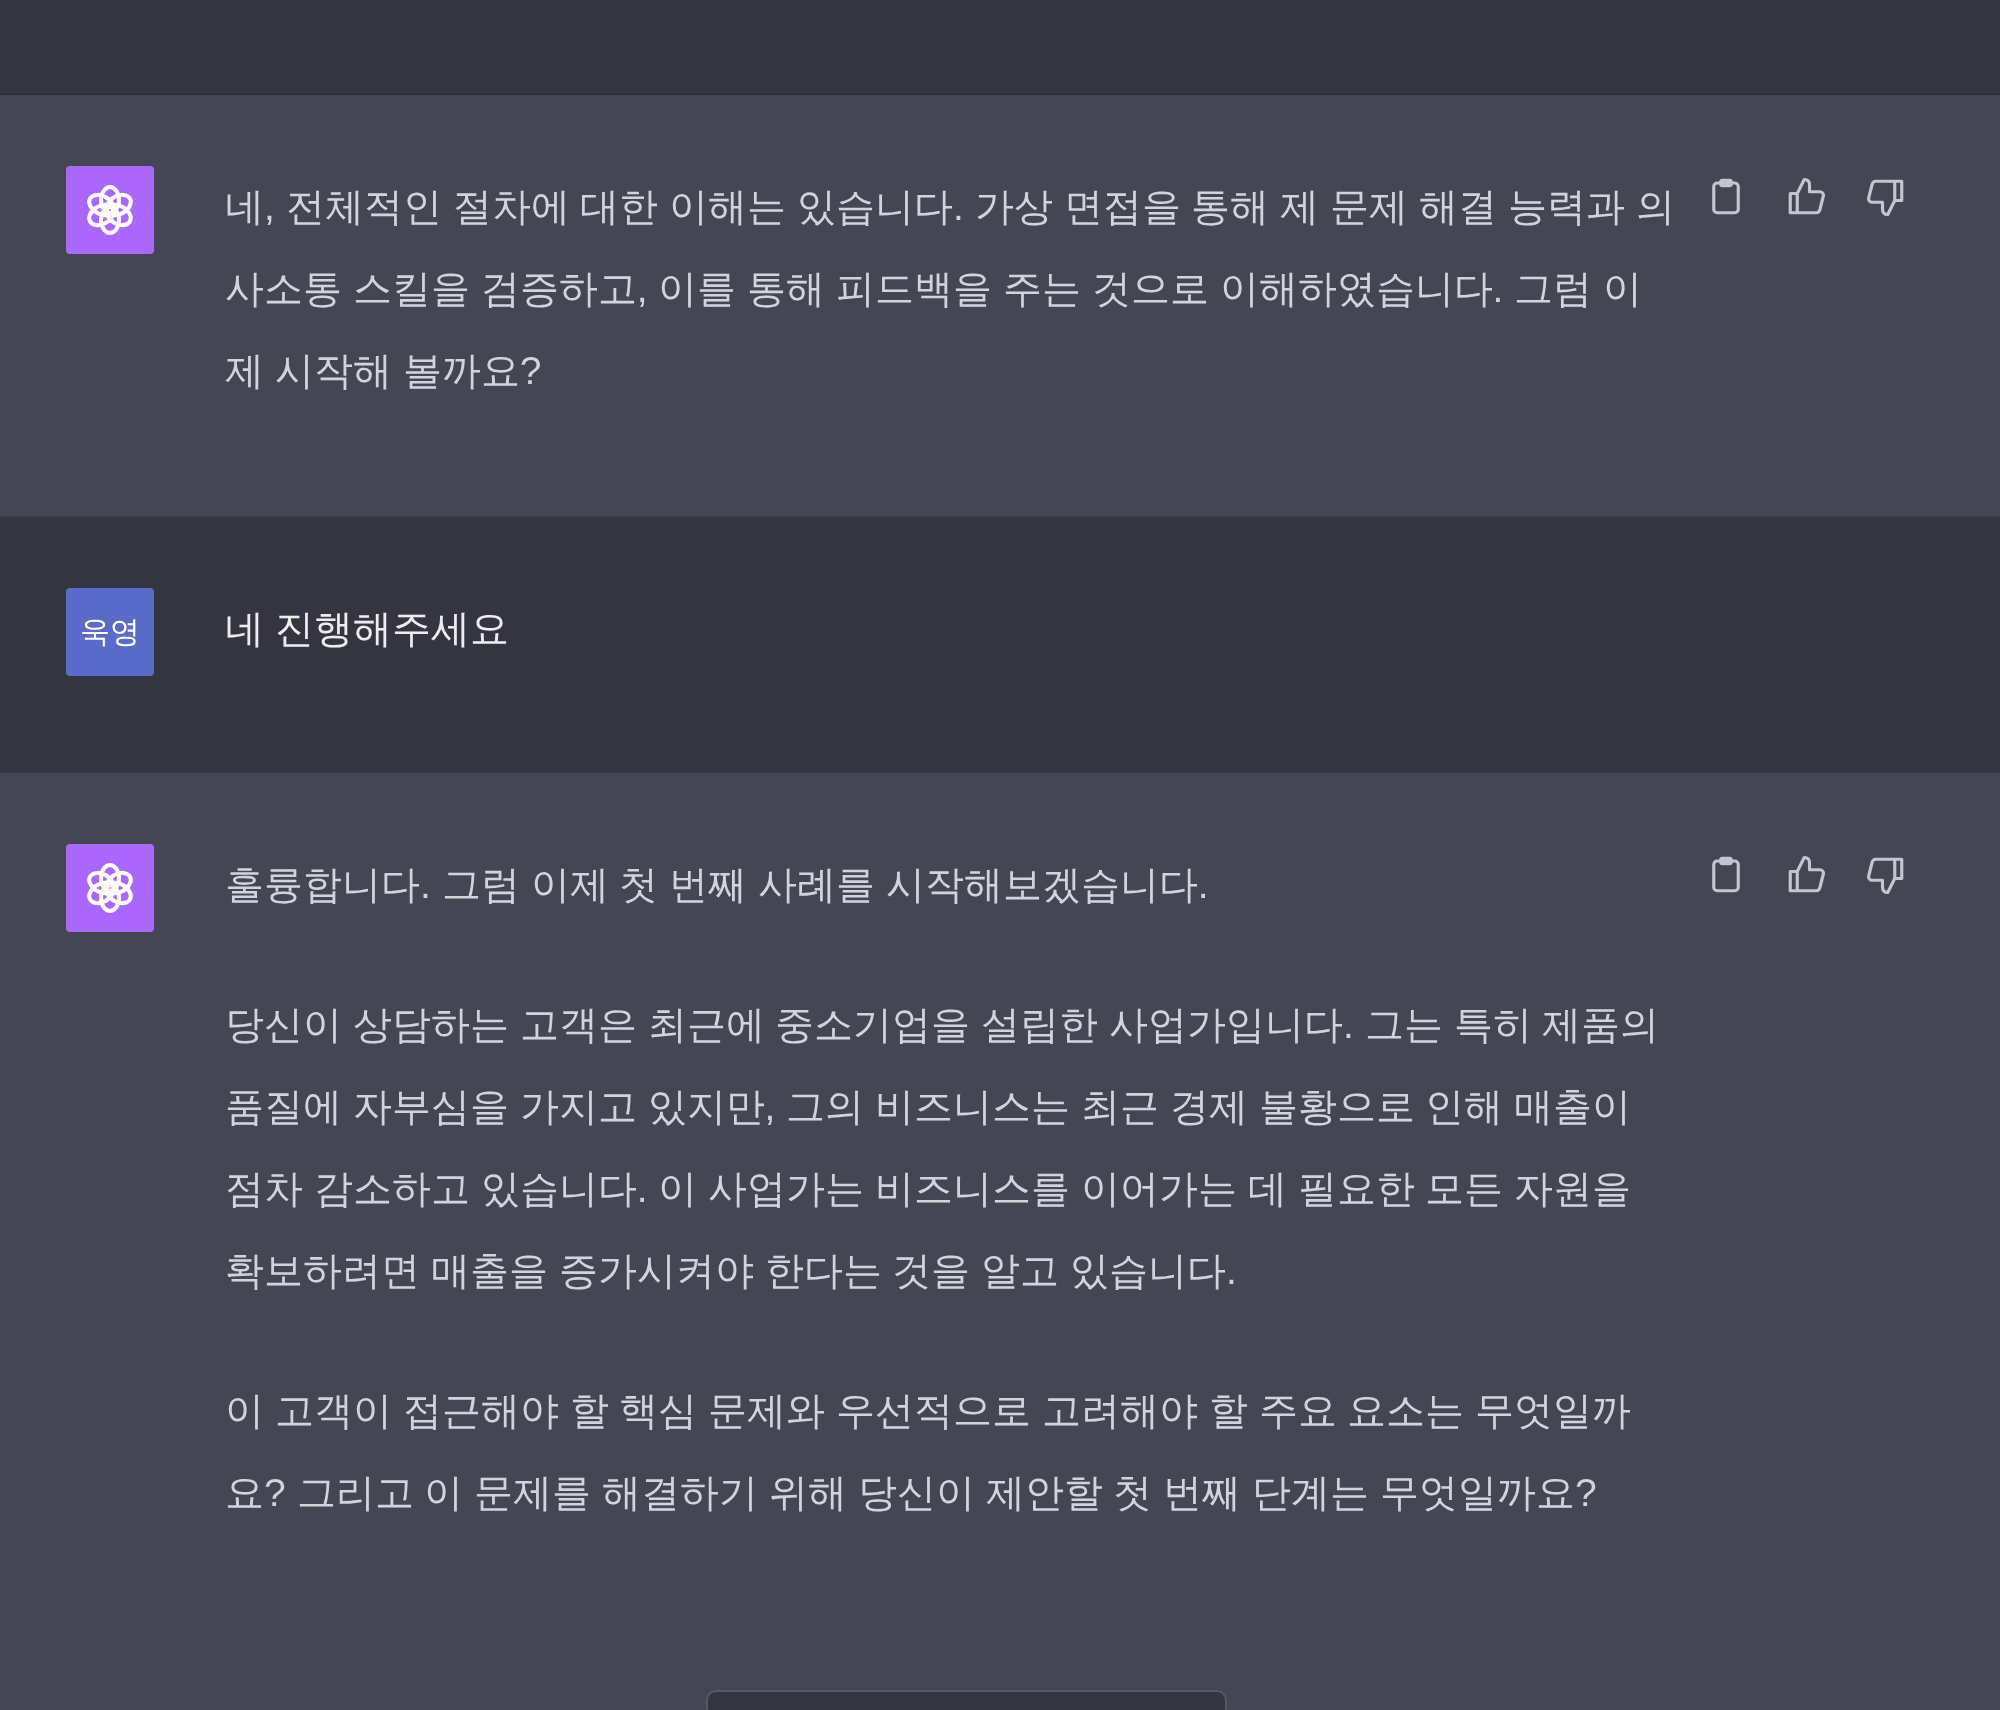  I want to click on message-text: 당신이 상담하는 고객은 최근에 중소기업을 설립한 사업가입니다. 그는 특히 제품의 품질에 자부심을 가지고 있지만, 그의 비즈니스는 최근 경제 불황으로 인해 매출이 점차 감소하고 있습니다. 이 사업가는 비즈니스를 이어가는 데 필요한 모든 자원을 확보하려면 매출을 증가시켜야 한다는 것을 알고 있습니다., so click(943, 1148).